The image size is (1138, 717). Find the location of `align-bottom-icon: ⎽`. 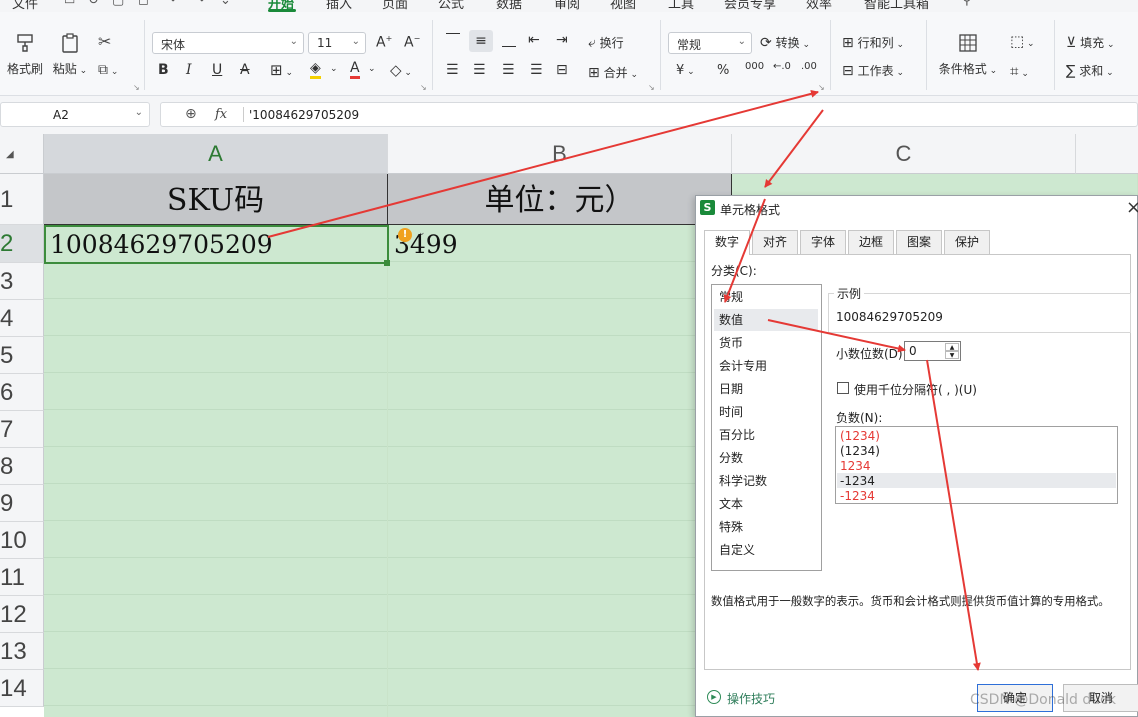

align-bottom-icon: ⎽ is located at coordinates (509, 40).